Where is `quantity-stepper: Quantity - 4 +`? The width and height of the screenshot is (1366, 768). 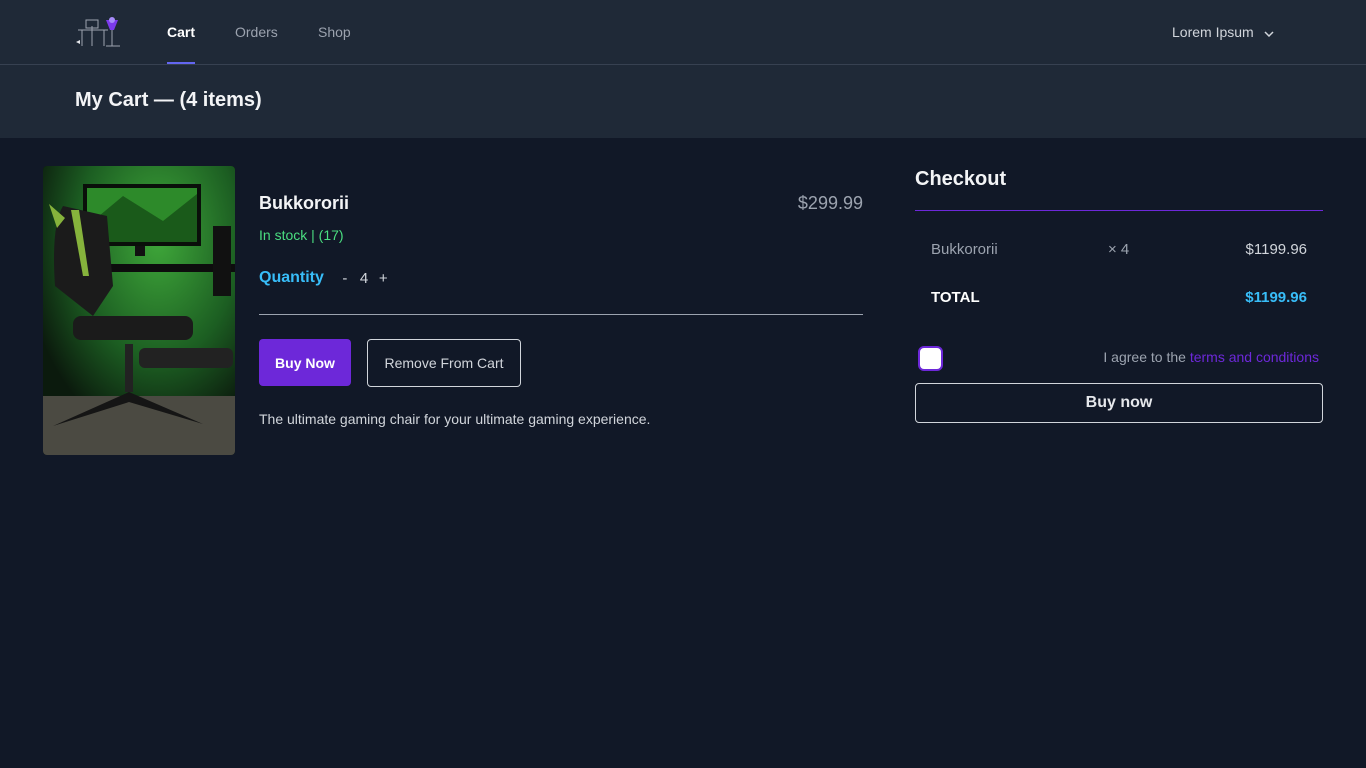 quantity-stepper: Quantity - 4 + is located at coordinates (324, 278).